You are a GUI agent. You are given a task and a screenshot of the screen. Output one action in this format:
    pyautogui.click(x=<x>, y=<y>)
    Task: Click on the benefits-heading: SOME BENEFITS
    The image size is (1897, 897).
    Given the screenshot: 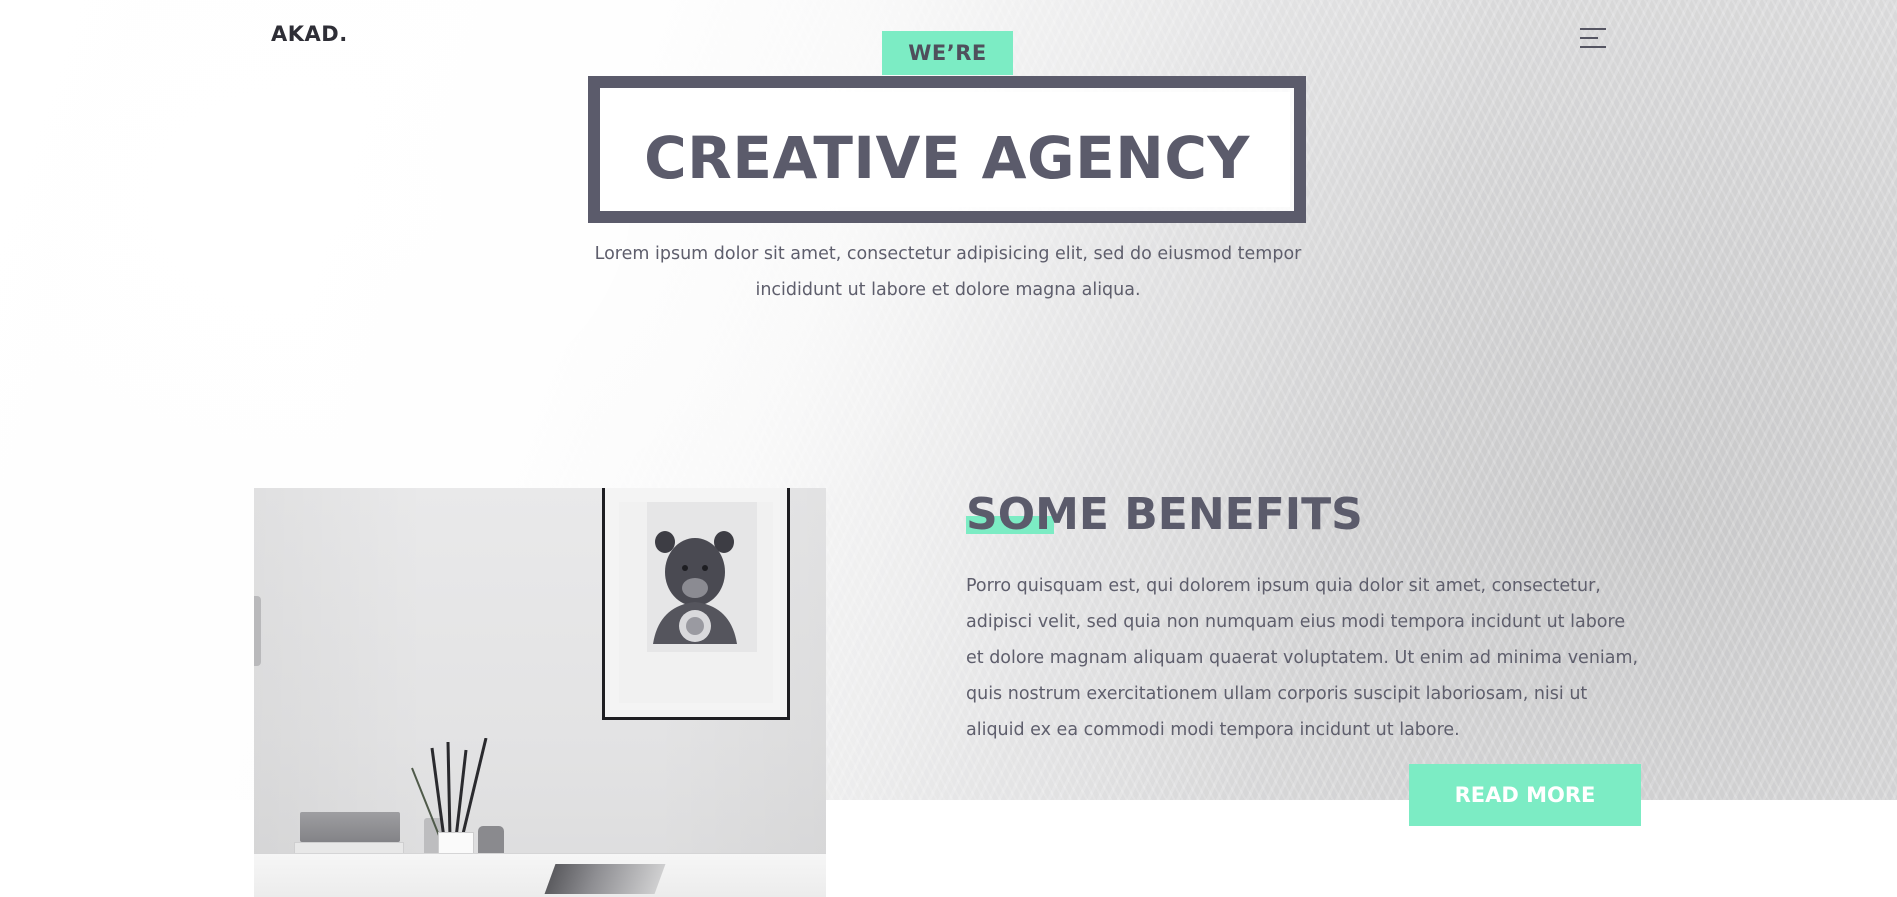 What is the action you would take?
    pyautogui.click(x=1164, y=515)
    